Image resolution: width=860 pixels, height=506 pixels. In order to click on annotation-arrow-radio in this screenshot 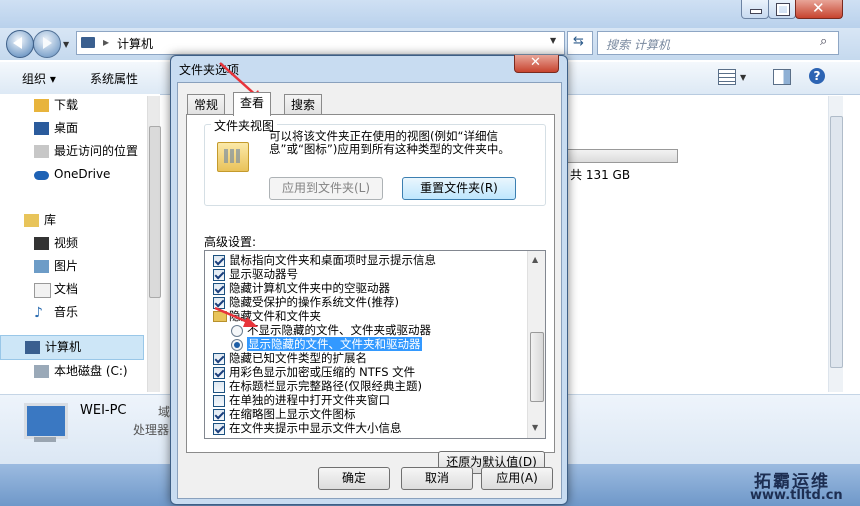, I will do `click(236, 316)`.